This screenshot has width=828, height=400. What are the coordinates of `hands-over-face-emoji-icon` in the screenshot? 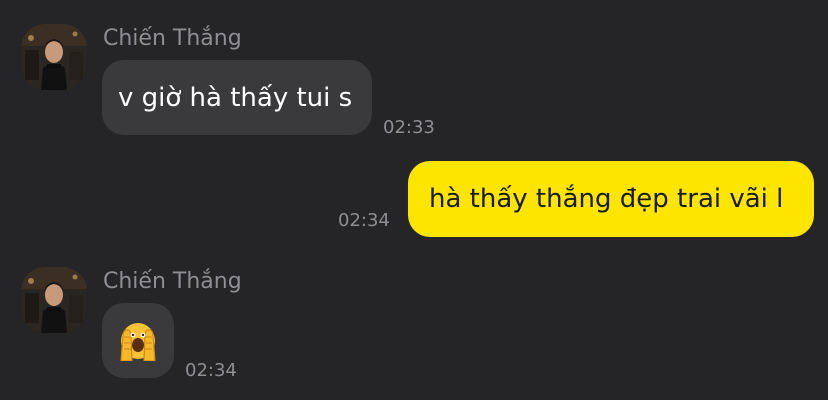 It's located at (138, 342).